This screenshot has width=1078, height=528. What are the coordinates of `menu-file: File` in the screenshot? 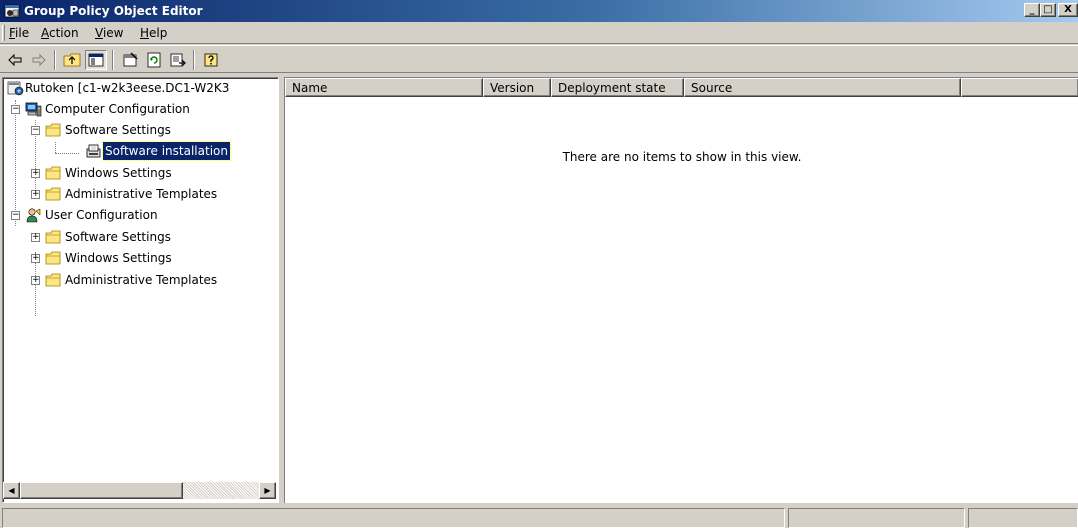 It's located at (19, 33).